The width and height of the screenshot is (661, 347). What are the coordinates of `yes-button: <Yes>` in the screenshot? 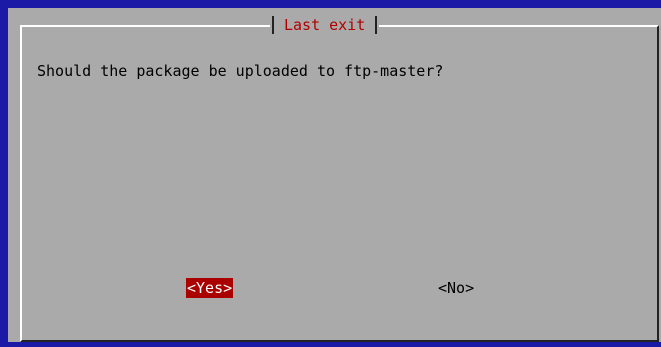 It's located at (210, 288).